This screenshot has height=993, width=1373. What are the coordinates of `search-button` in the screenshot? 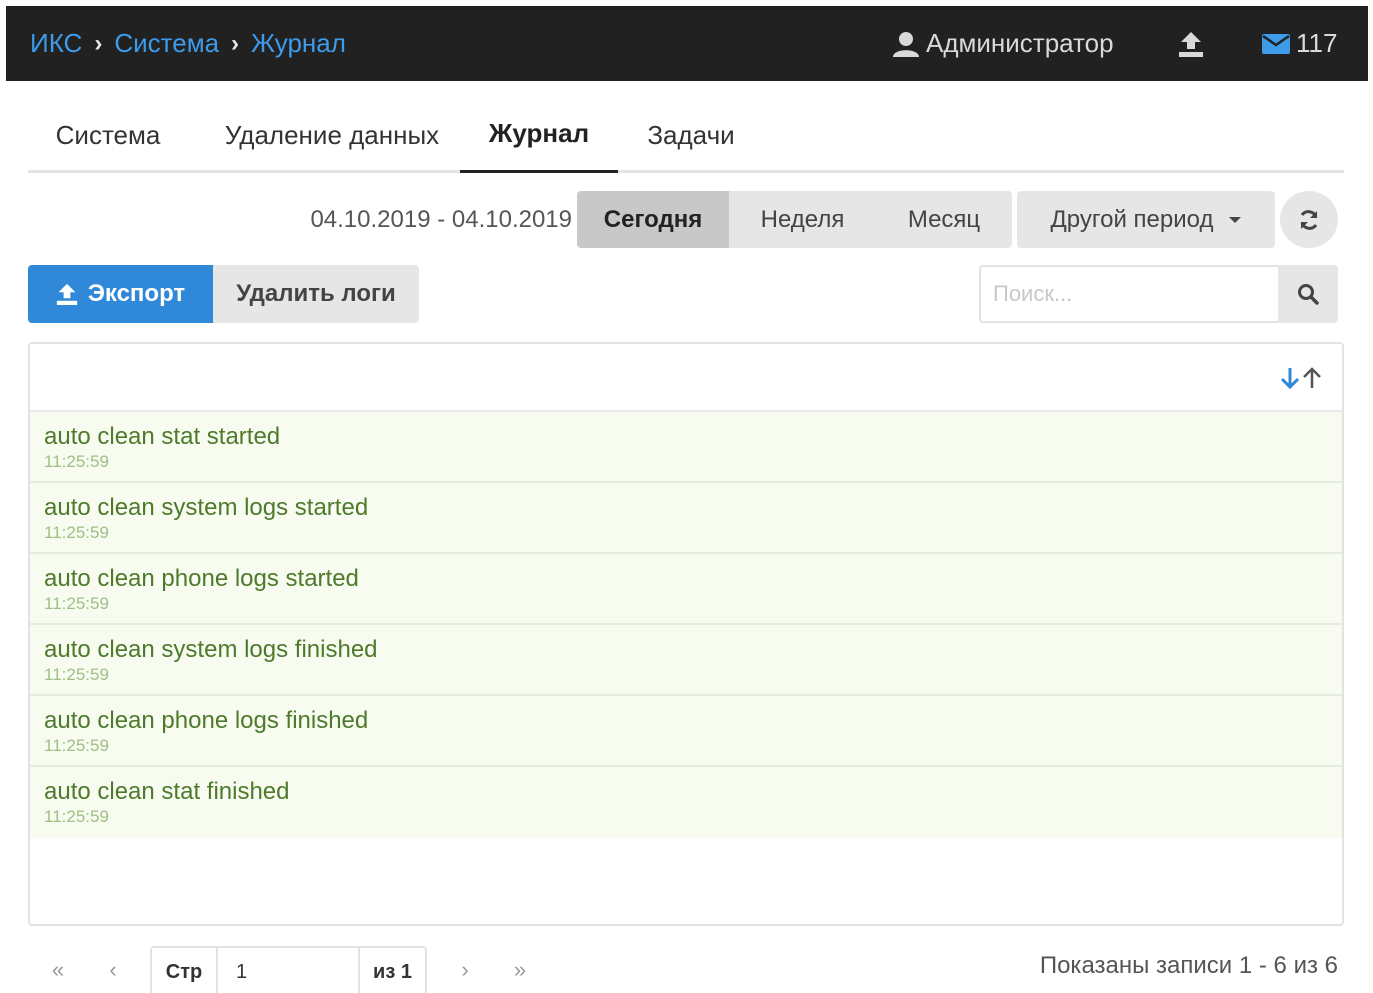 It's located at (1308, 294).